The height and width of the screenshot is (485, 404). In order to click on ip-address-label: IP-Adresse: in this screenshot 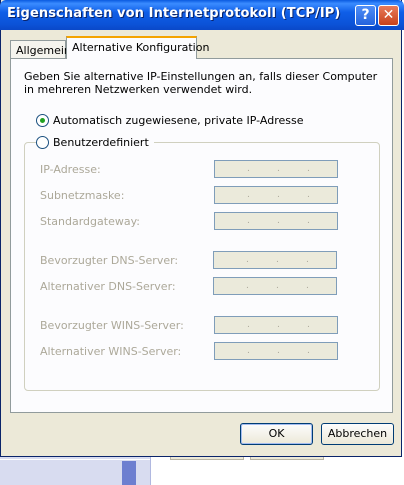, I will do `click(70, 169)`.